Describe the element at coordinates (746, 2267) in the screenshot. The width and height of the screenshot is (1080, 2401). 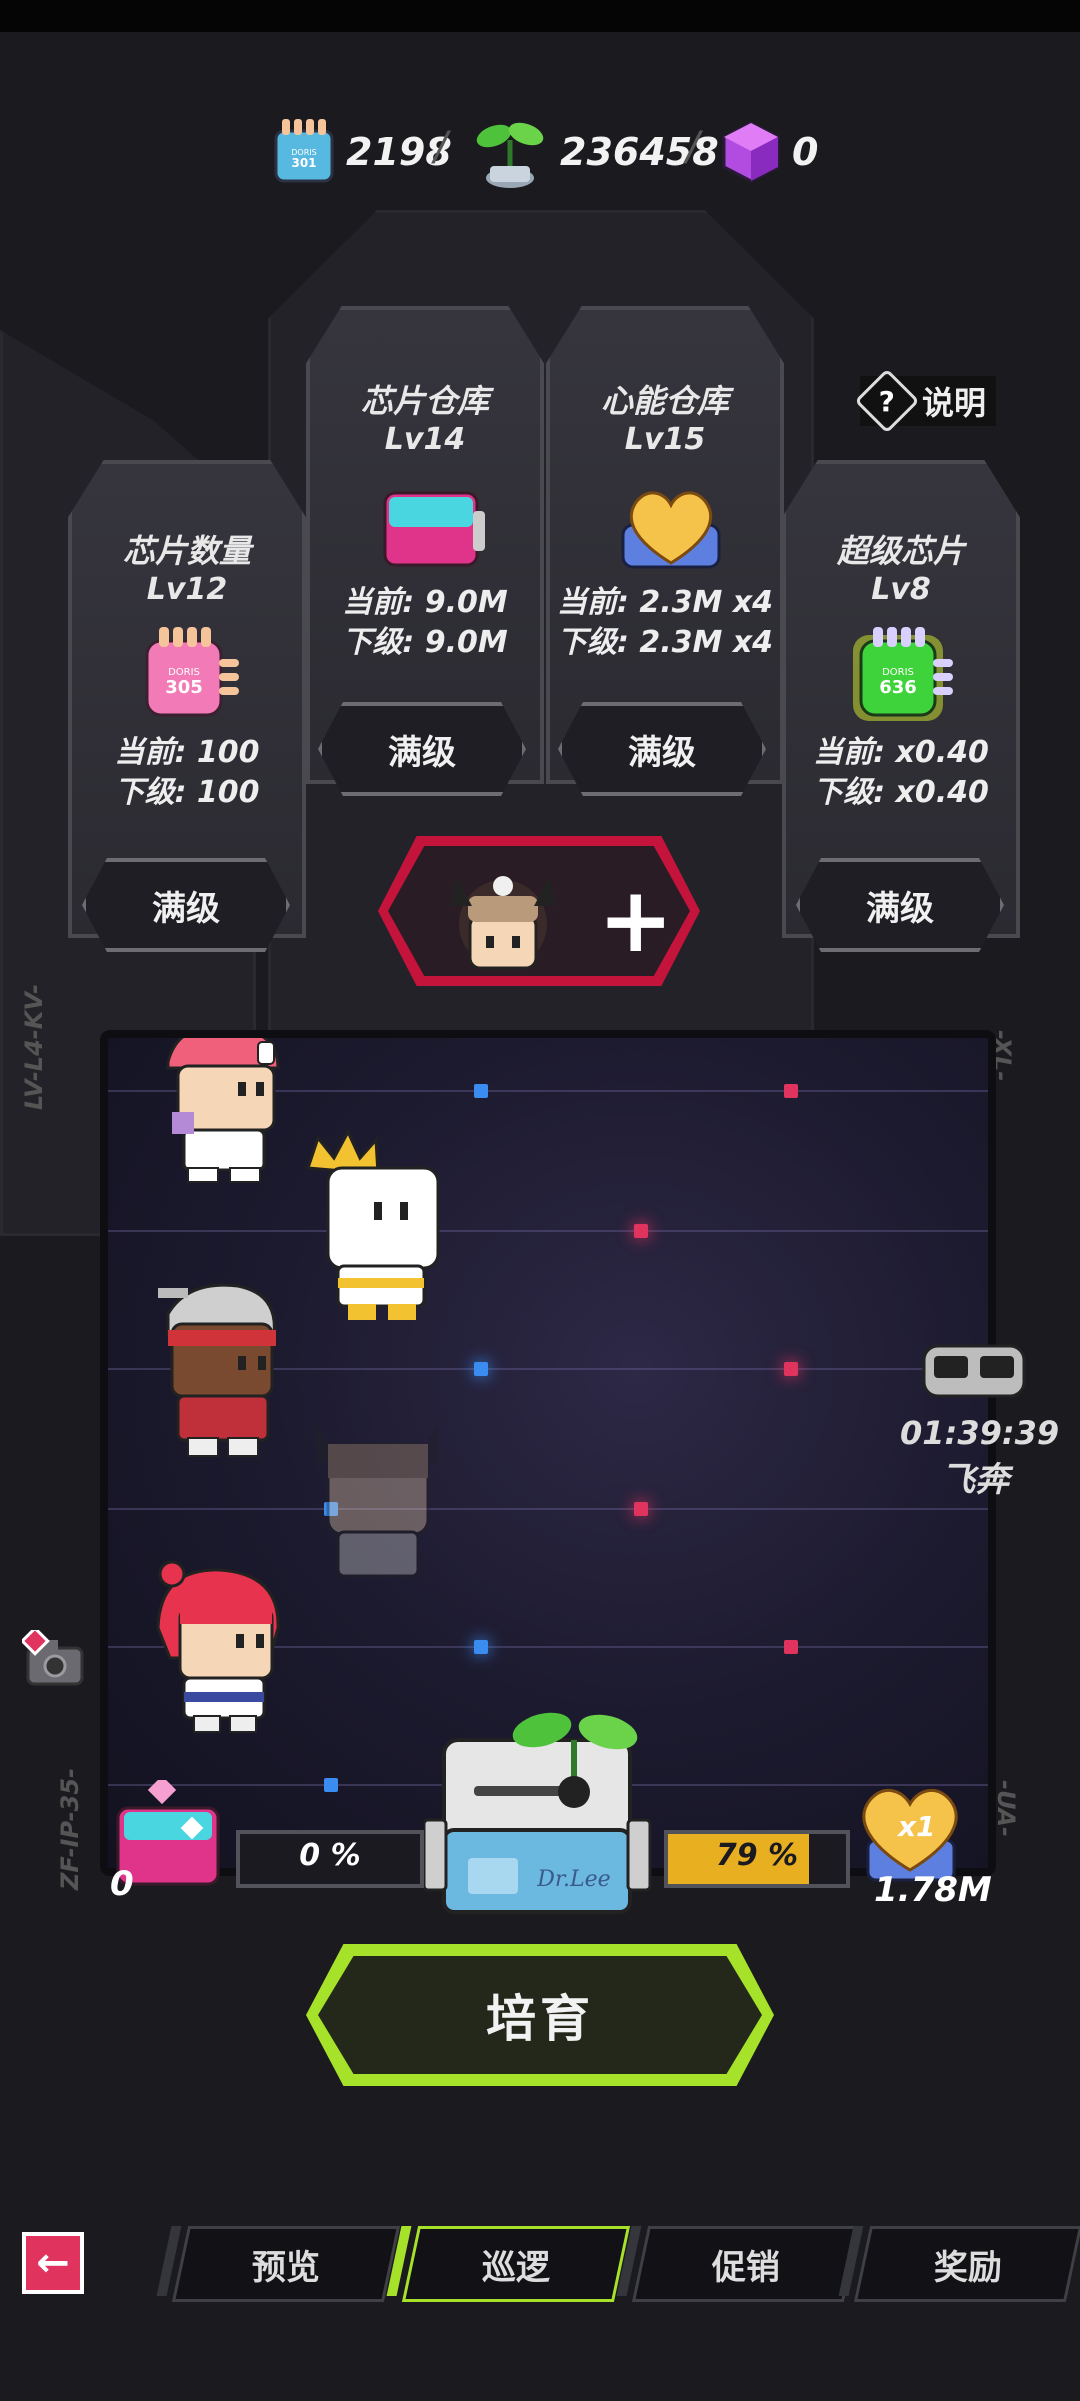
I see `tab-label: 促销` at that location.